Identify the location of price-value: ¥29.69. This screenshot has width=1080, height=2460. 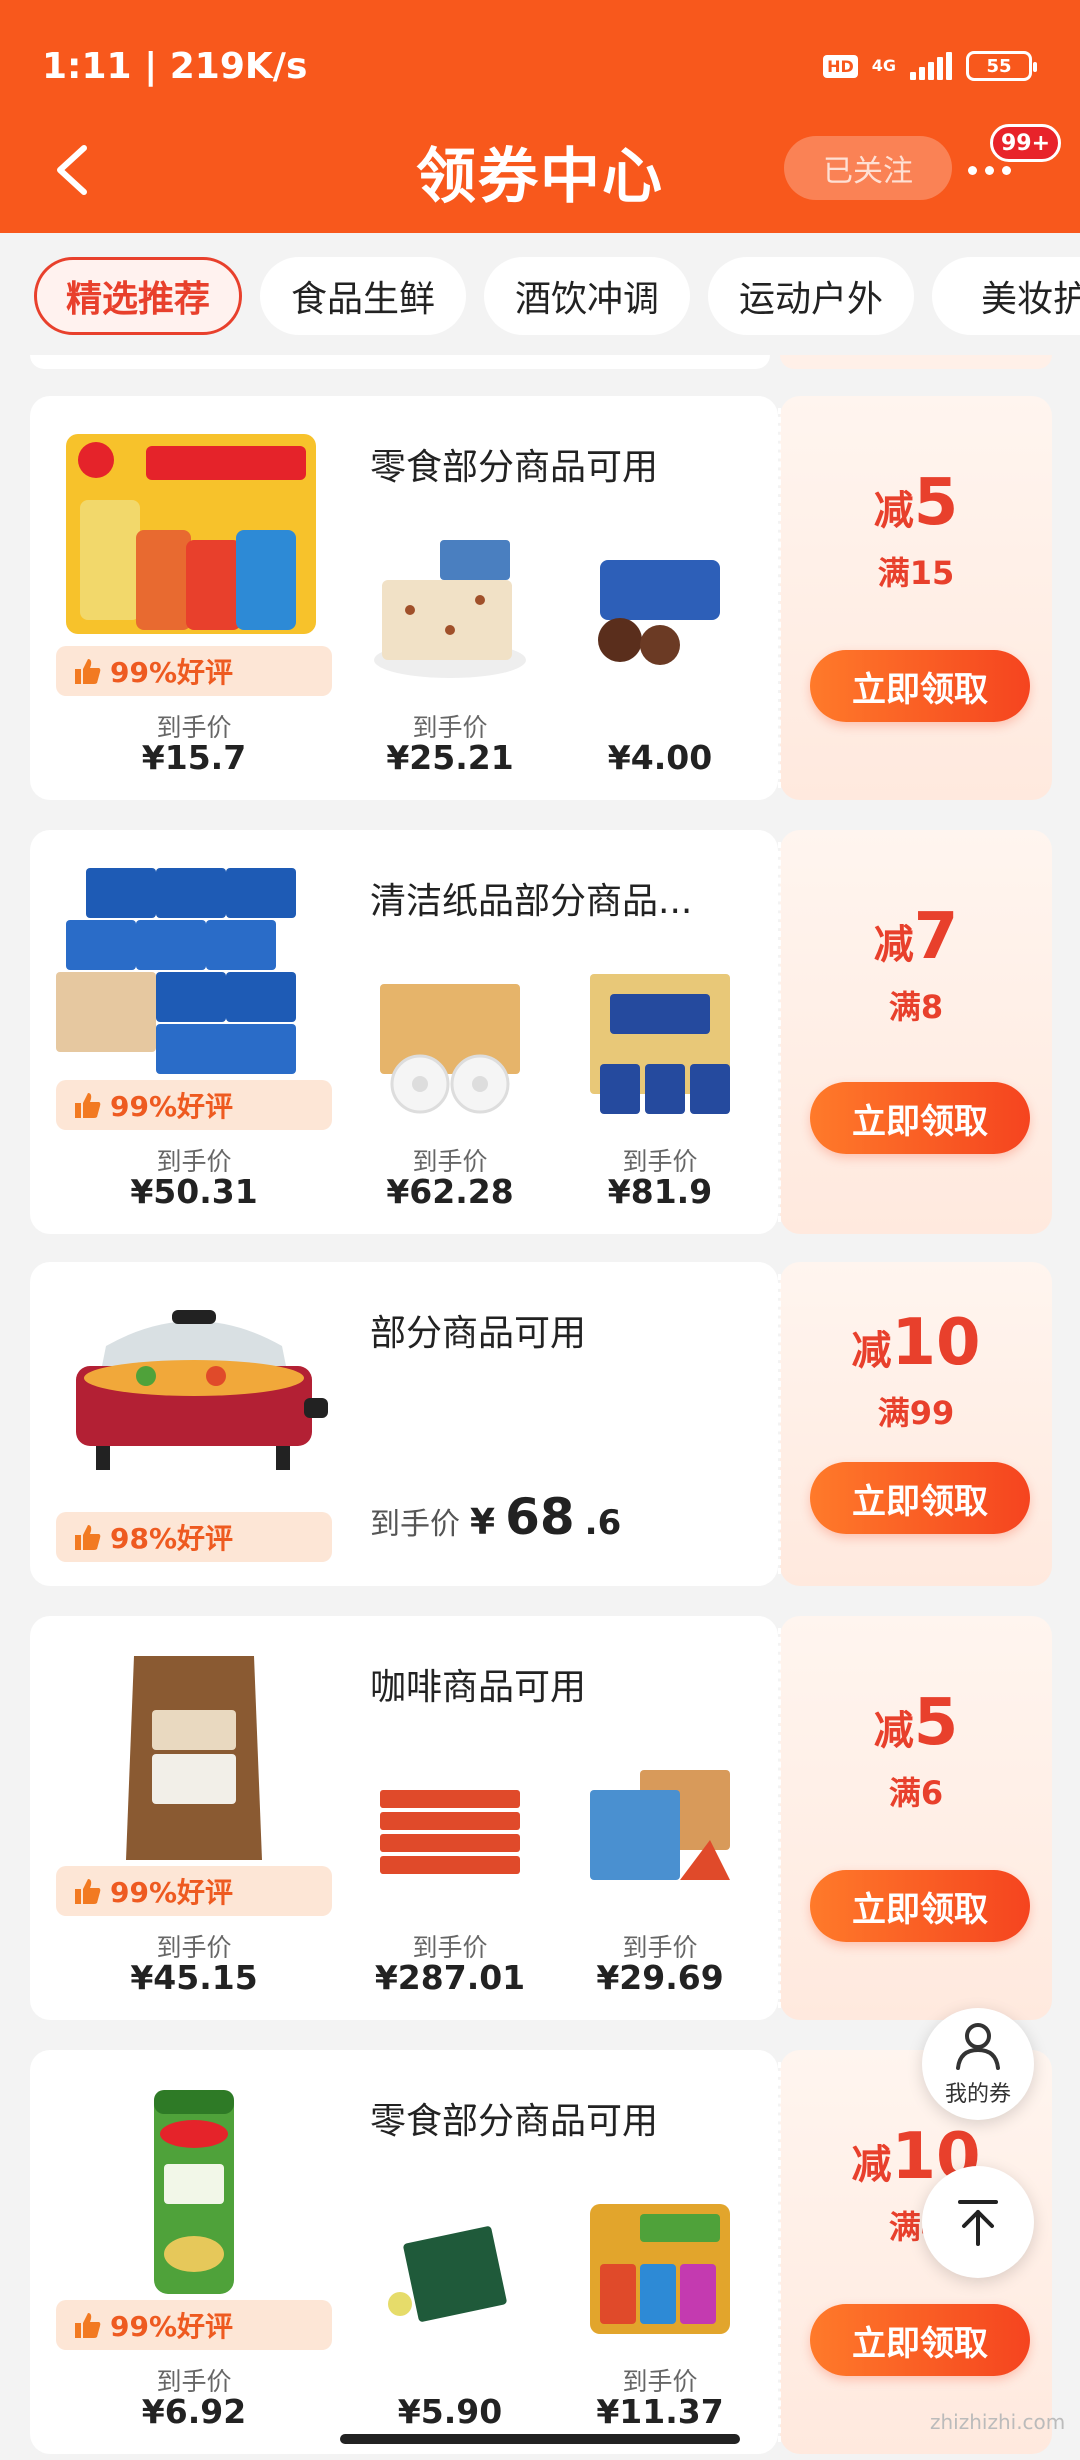
(660, 1977).